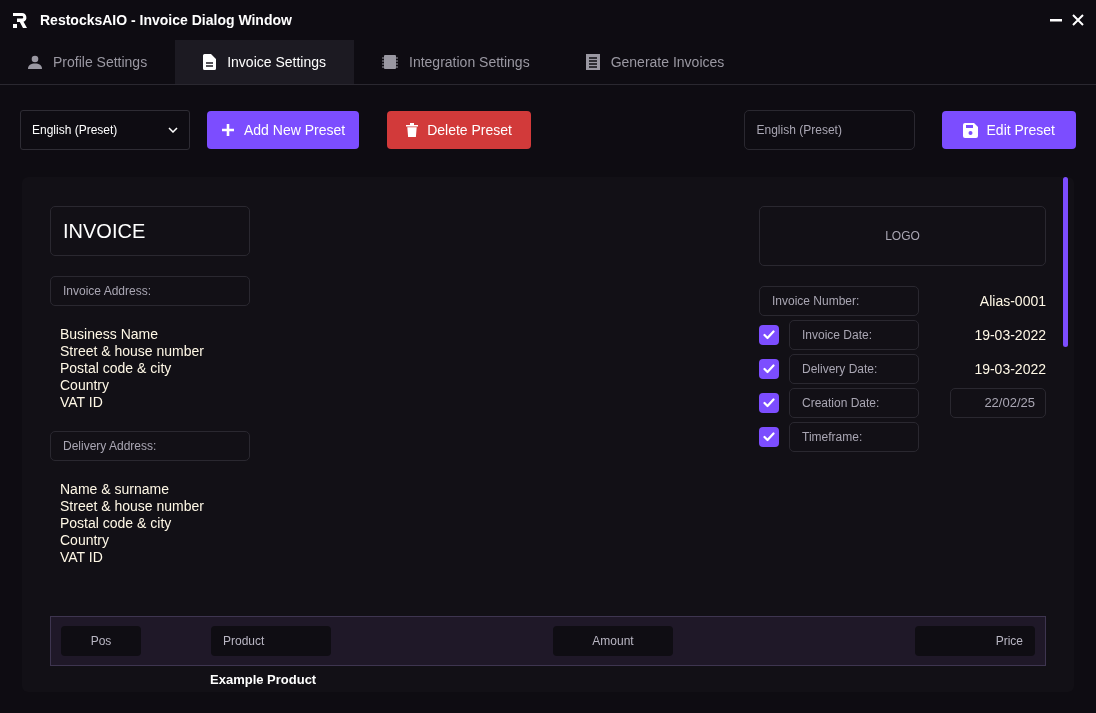 The height and width of the screenshot is (713, 1096). Describe the element at coordinates (902, 236) in the screenshot. I see `logo-placeholder: LOGO` at that location.